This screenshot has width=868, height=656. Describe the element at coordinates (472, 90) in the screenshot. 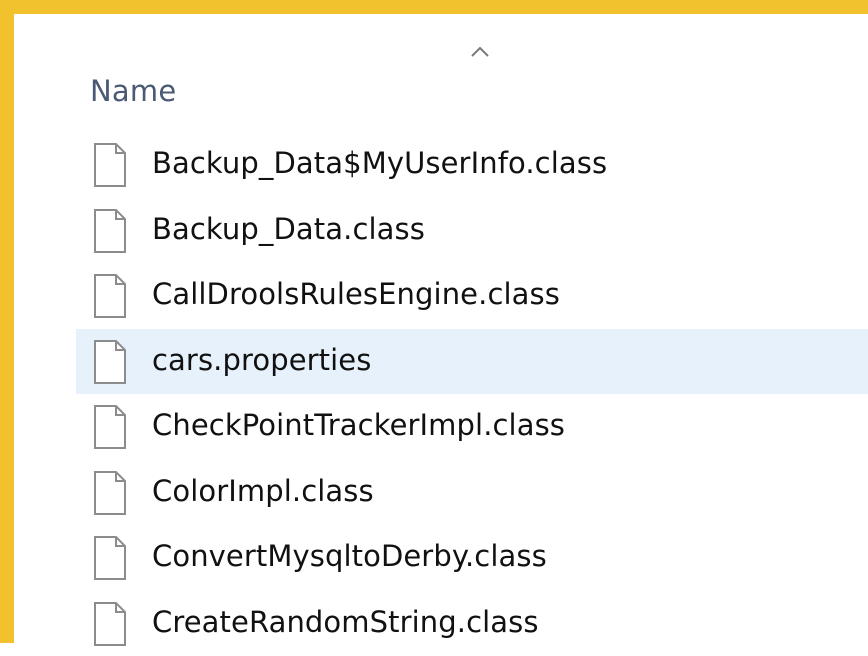

I see `column-header-name: Name` at that location.